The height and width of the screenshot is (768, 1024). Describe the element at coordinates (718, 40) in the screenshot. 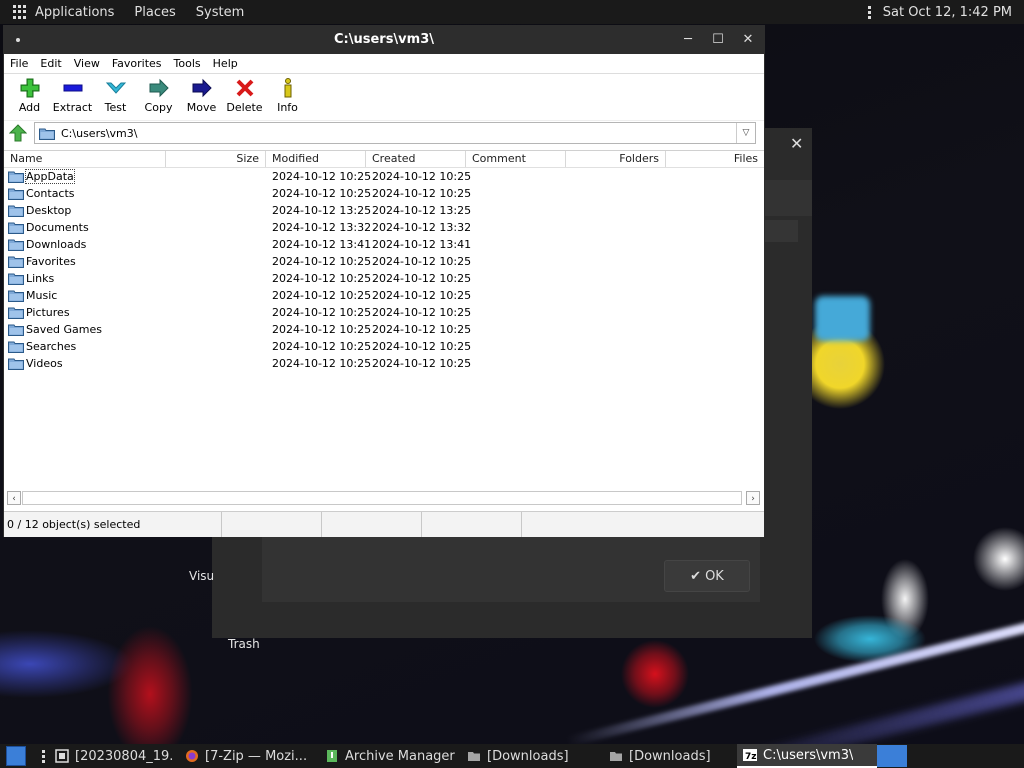

I see `maximize-icon: ☐` at that location.